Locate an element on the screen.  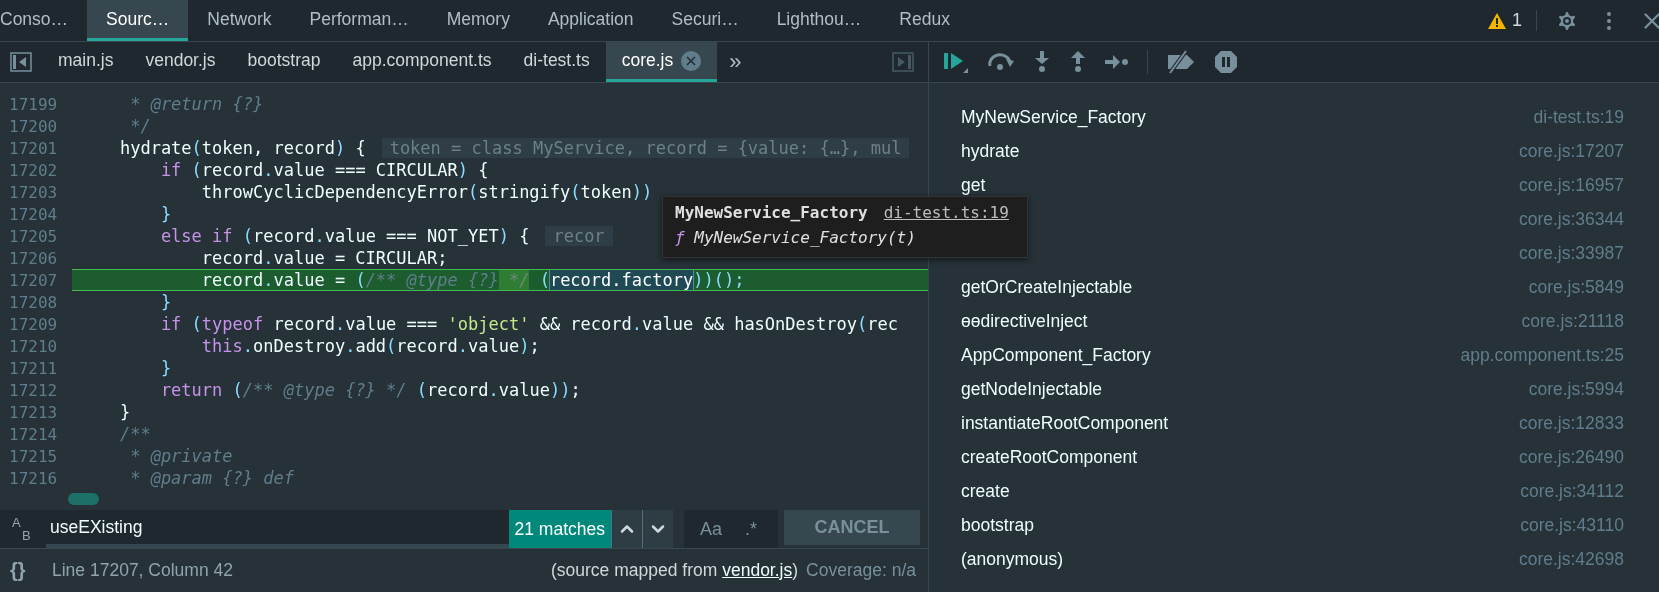
file-tab: app.component.ts is located at coordinates (422, 62).